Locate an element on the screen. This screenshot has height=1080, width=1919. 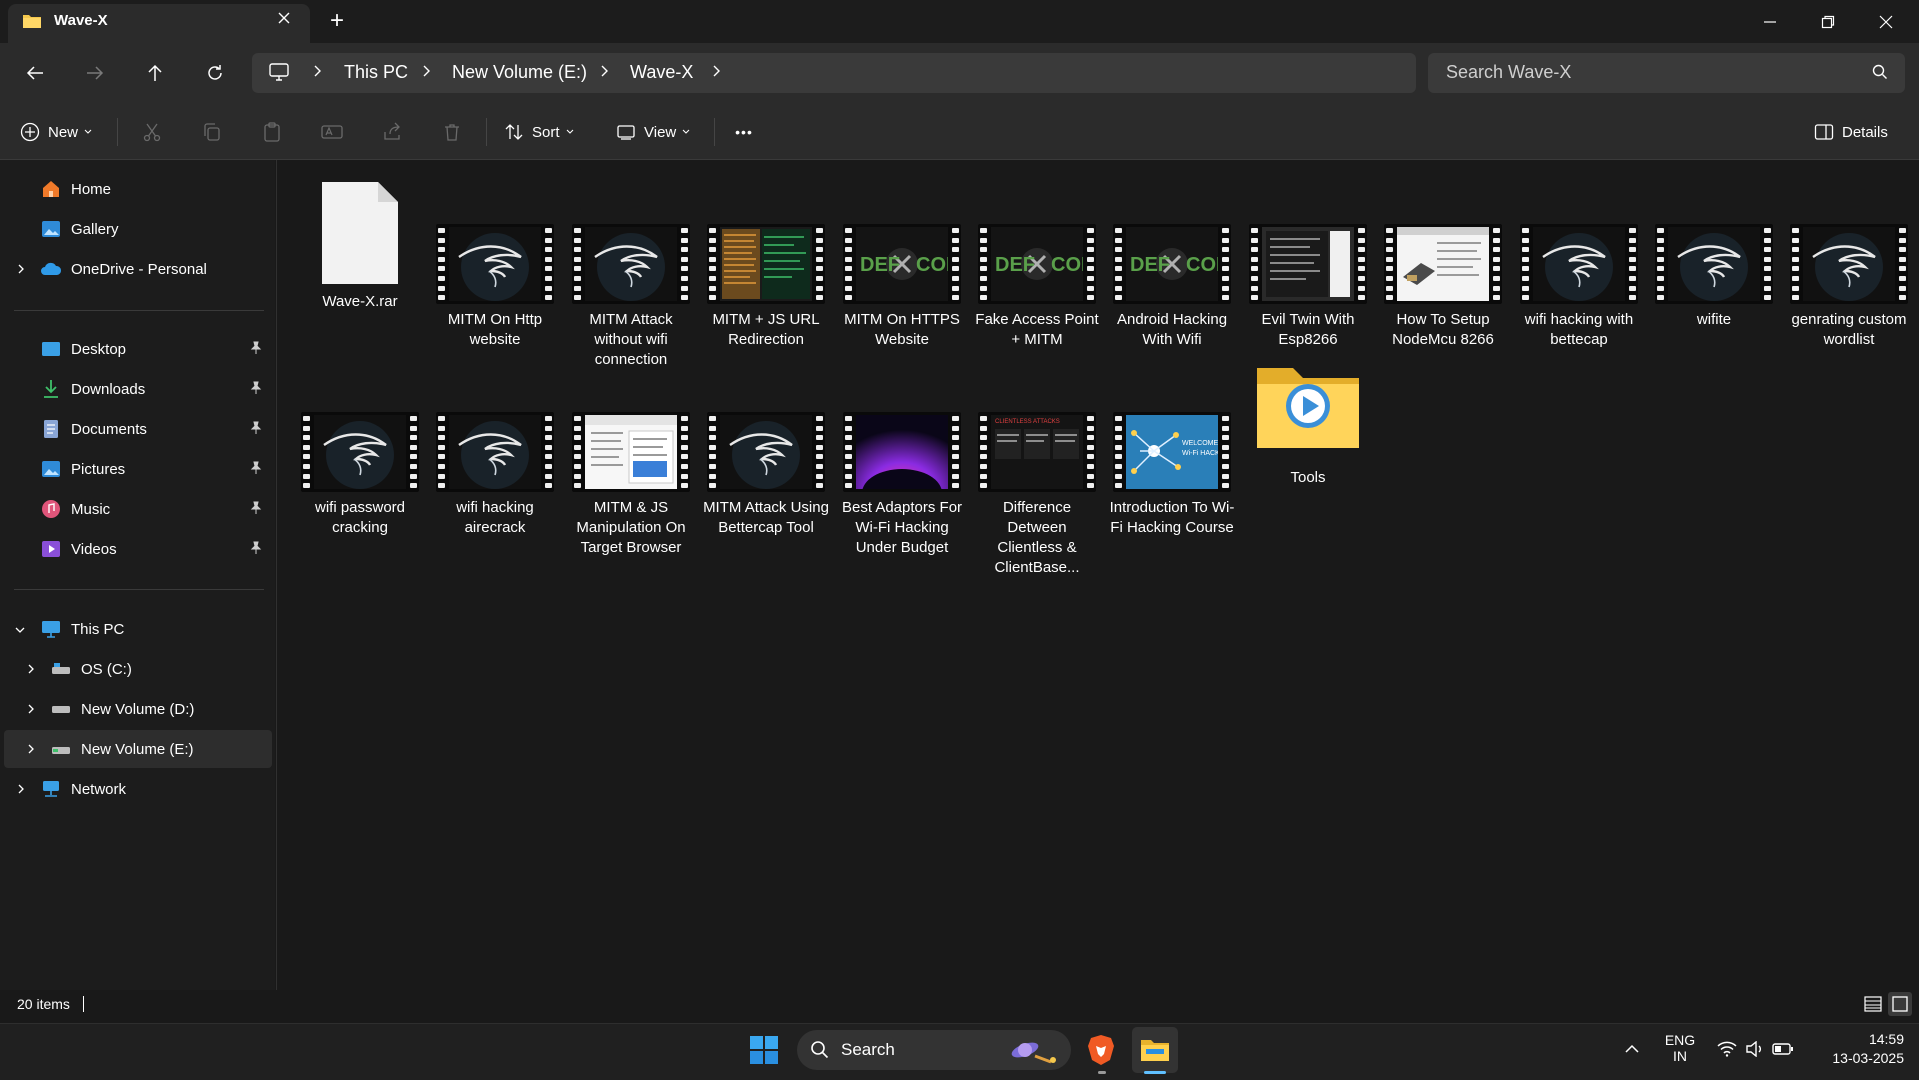
gallery-icon is located at coordinates (51, 229).